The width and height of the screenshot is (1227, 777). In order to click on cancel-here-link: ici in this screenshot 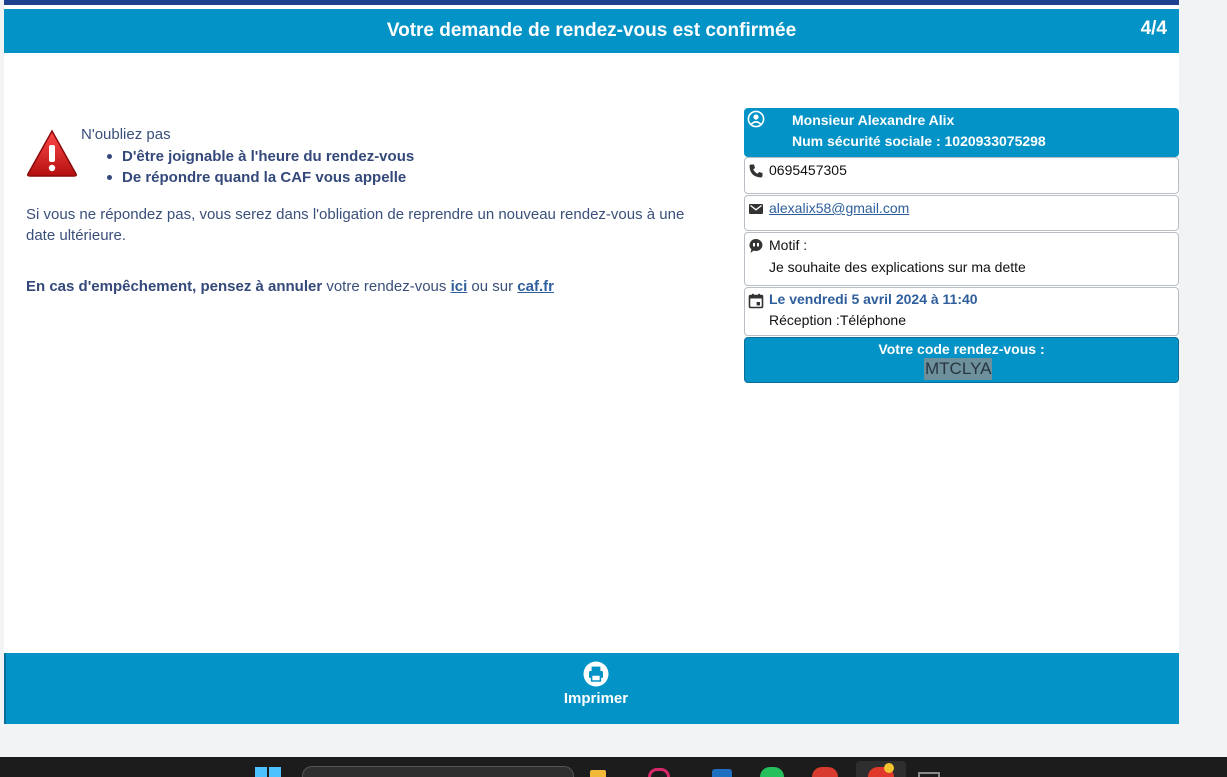, I will do `click(459, 286)`.